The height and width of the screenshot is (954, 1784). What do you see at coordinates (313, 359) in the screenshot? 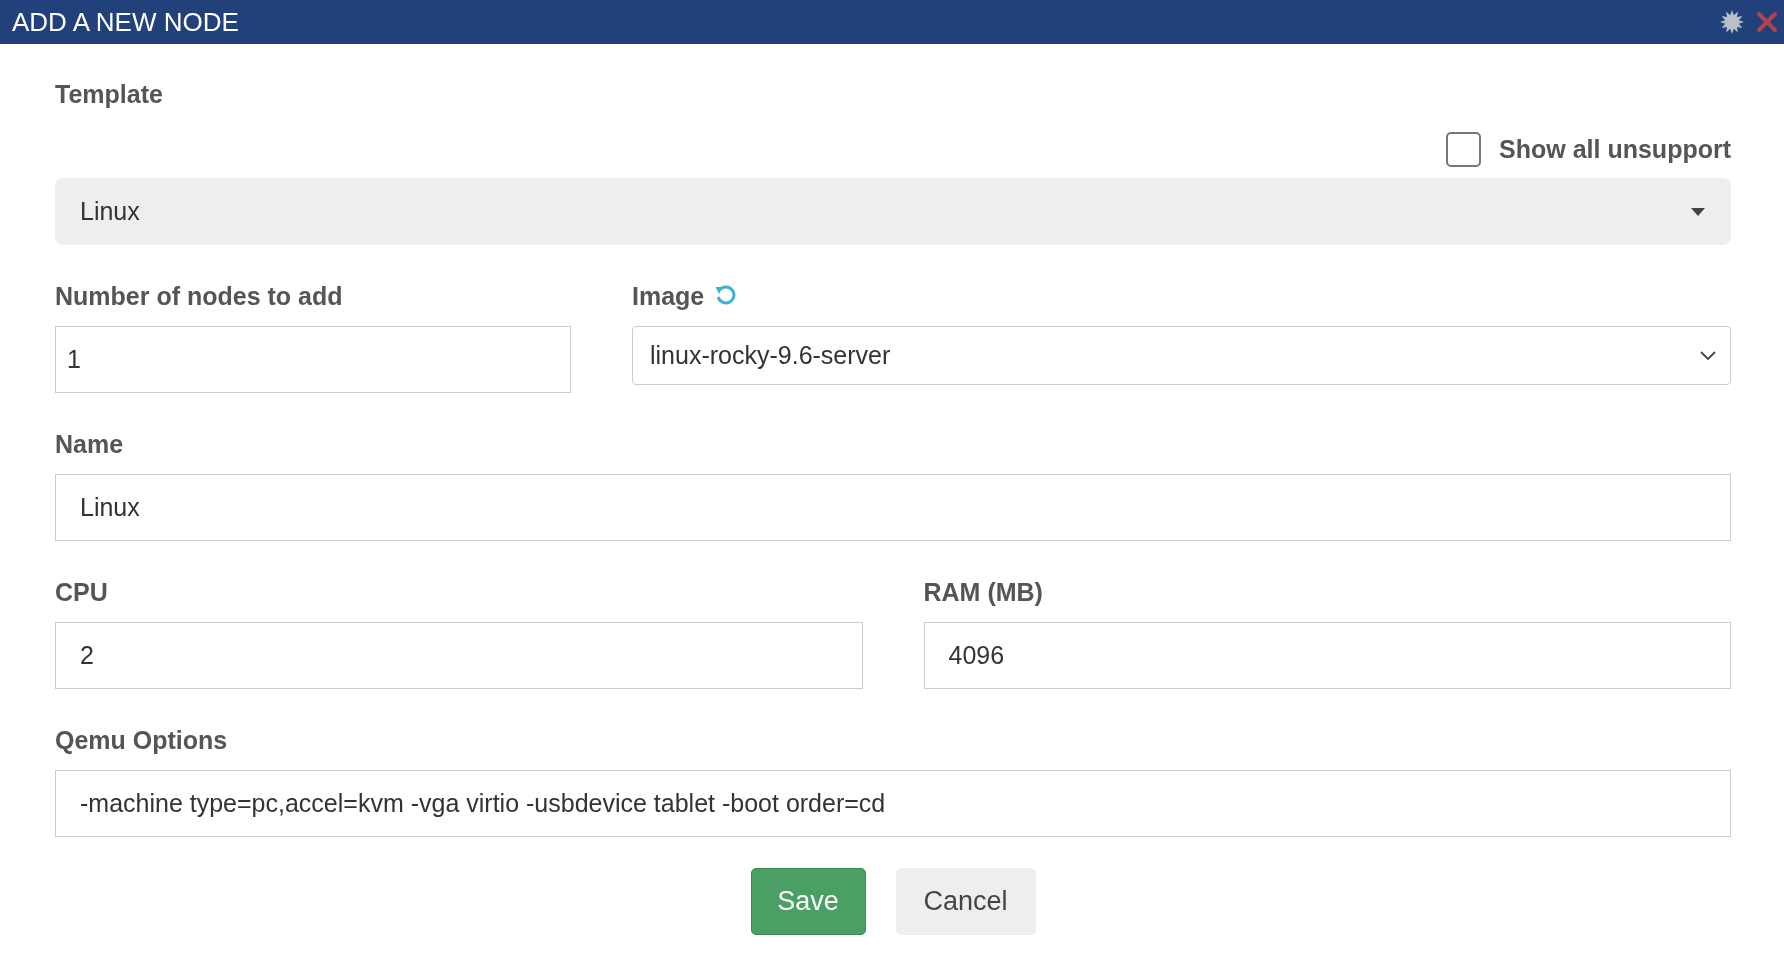
I see `number-field: 1` at bounding box center [313, 359].